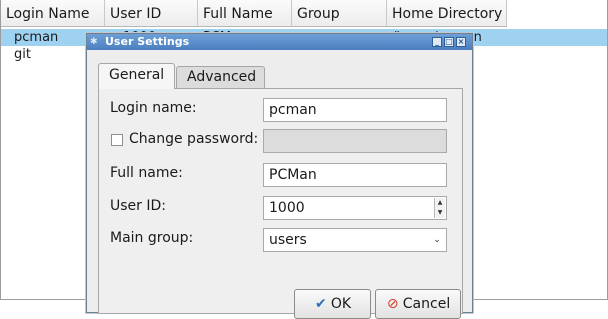 The width and height of the screenshot is (608, 319). I want to click on full-name-label: Full name:, so click(146, 173).